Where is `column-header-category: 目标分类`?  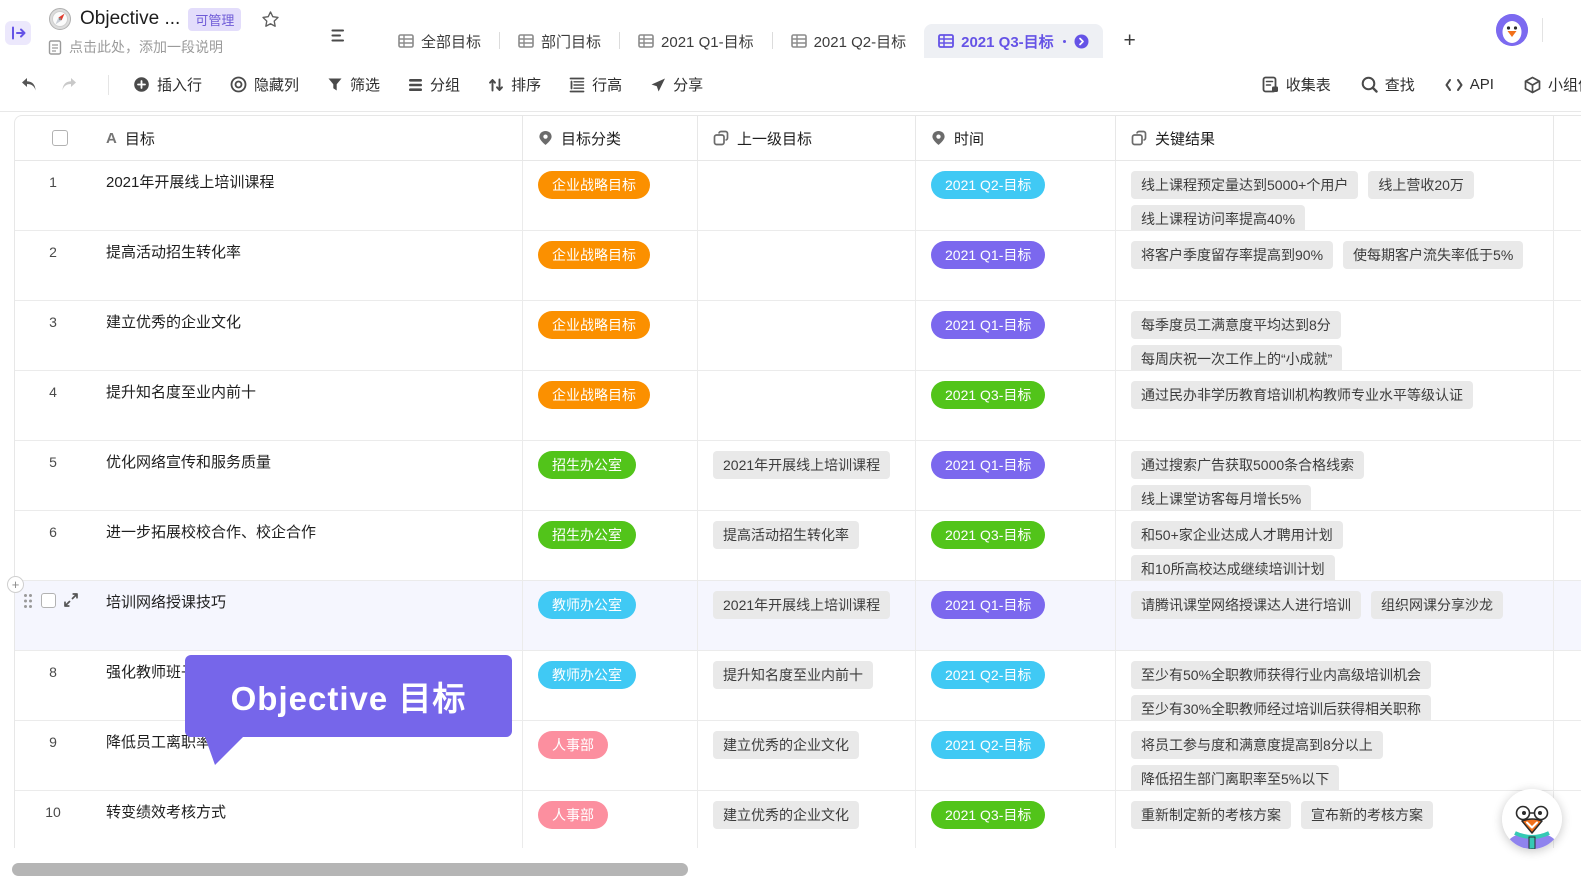 column-header-category: 目标分类 is located at coordinates (610, 138).